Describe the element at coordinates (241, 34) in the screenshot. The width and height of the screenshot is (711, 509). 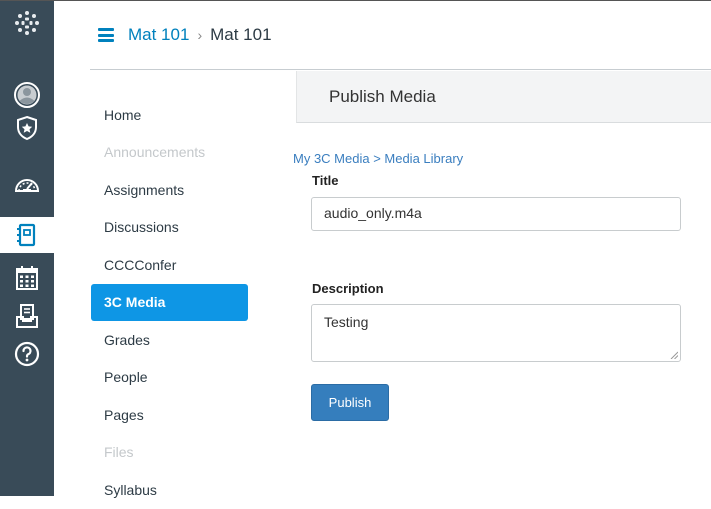
I see `breadcrumb-current: Mat 101` at that location.